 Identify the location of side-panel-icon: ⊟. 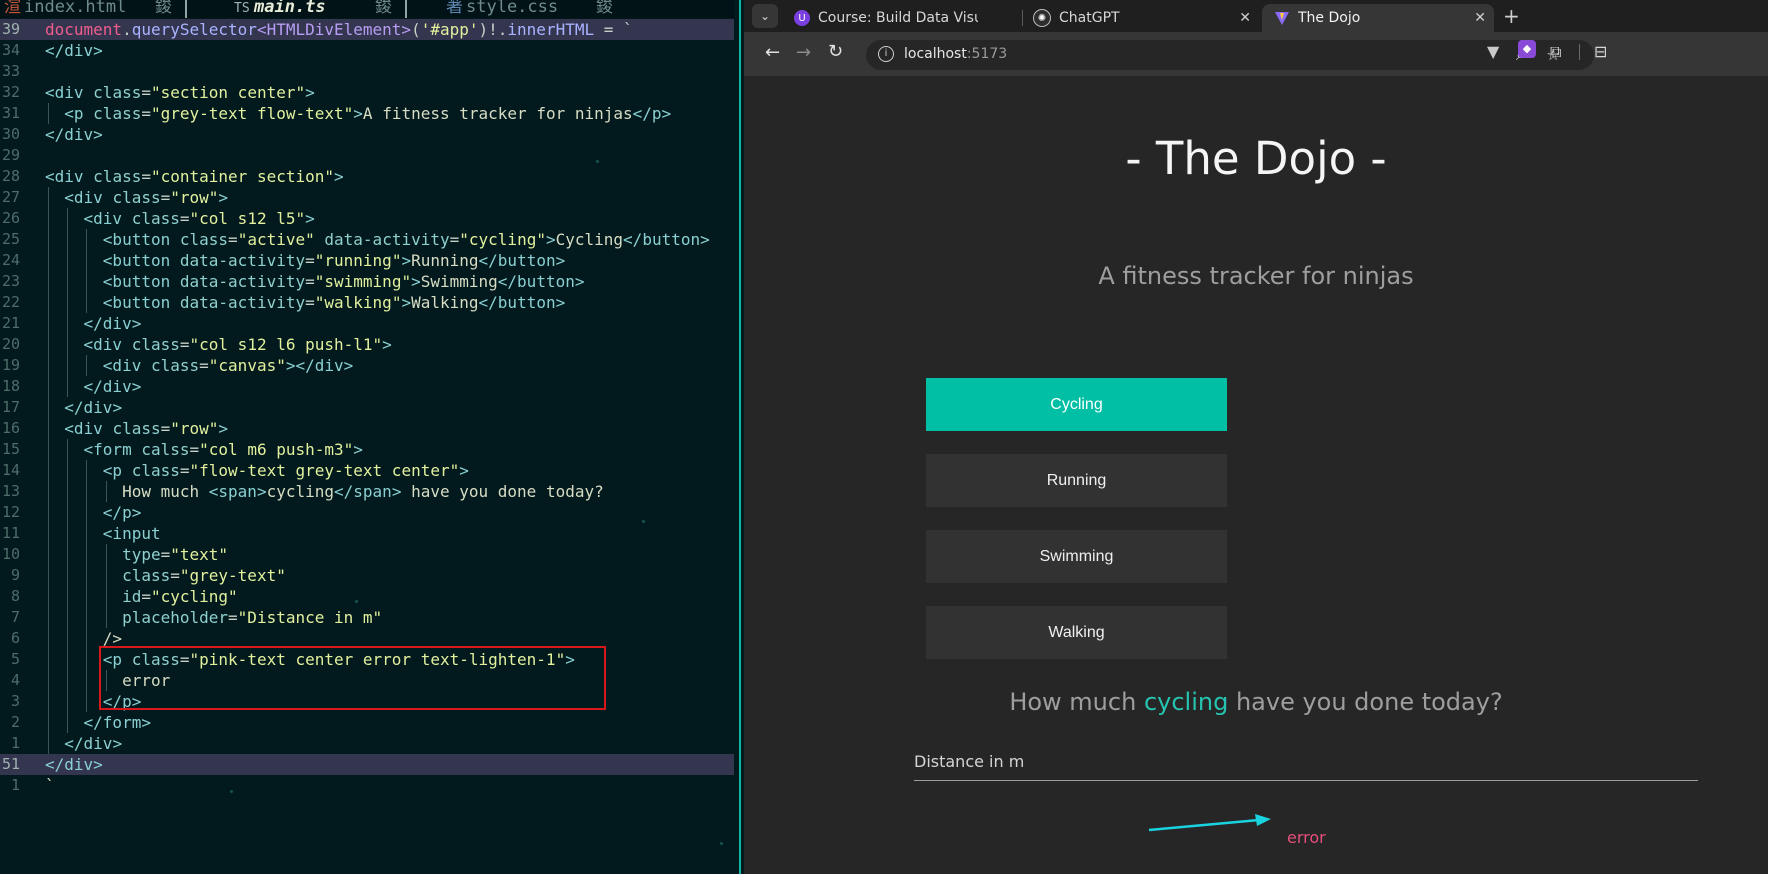
(1600, 51).